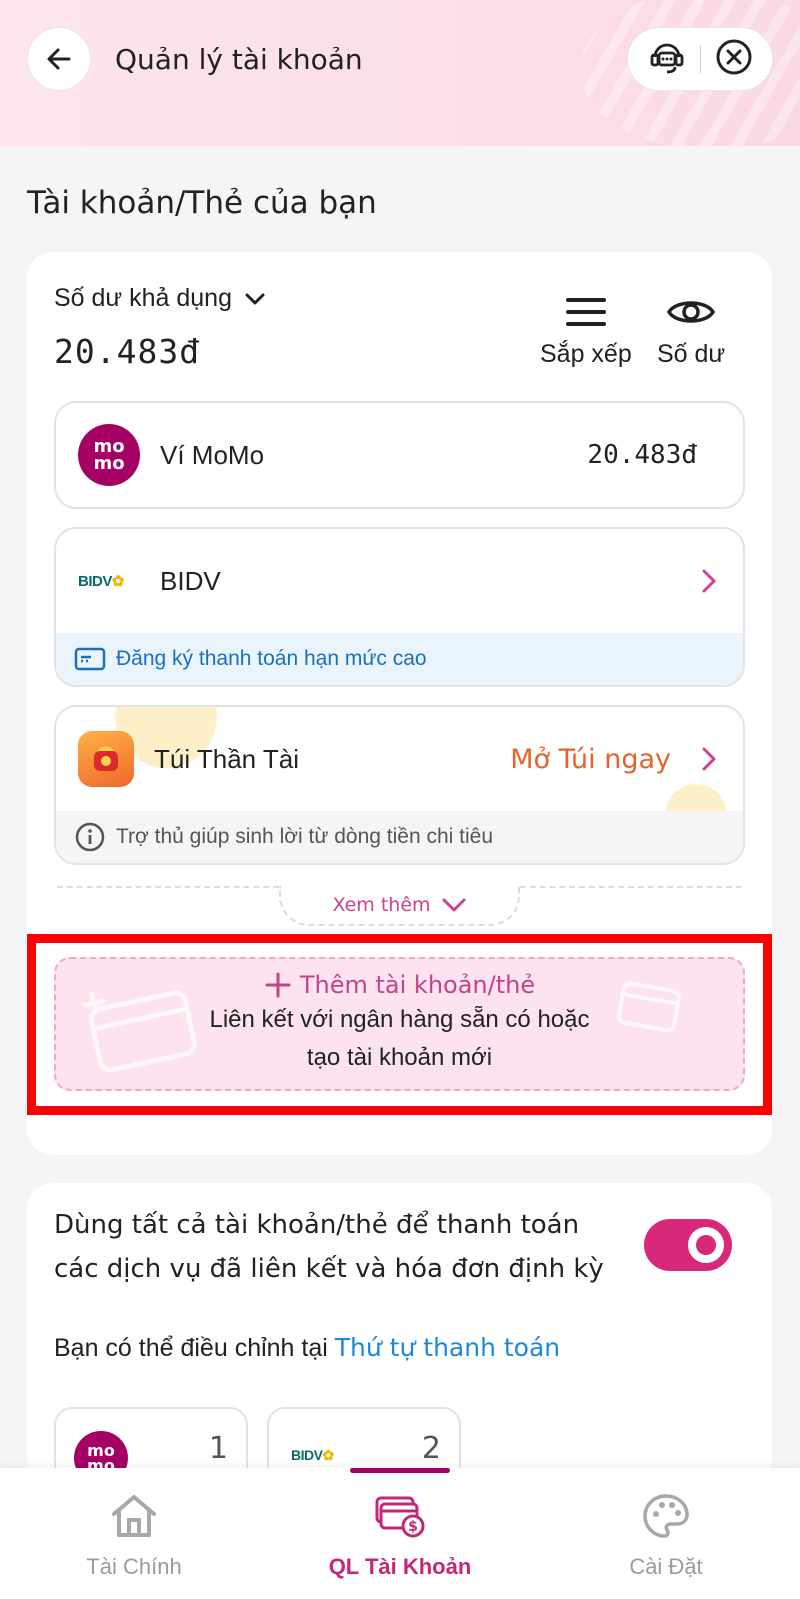 Image resolution: width=800 pixels, height=1599 pixels. I want to click on account-name: Ví MoMo, so click(212, 454).